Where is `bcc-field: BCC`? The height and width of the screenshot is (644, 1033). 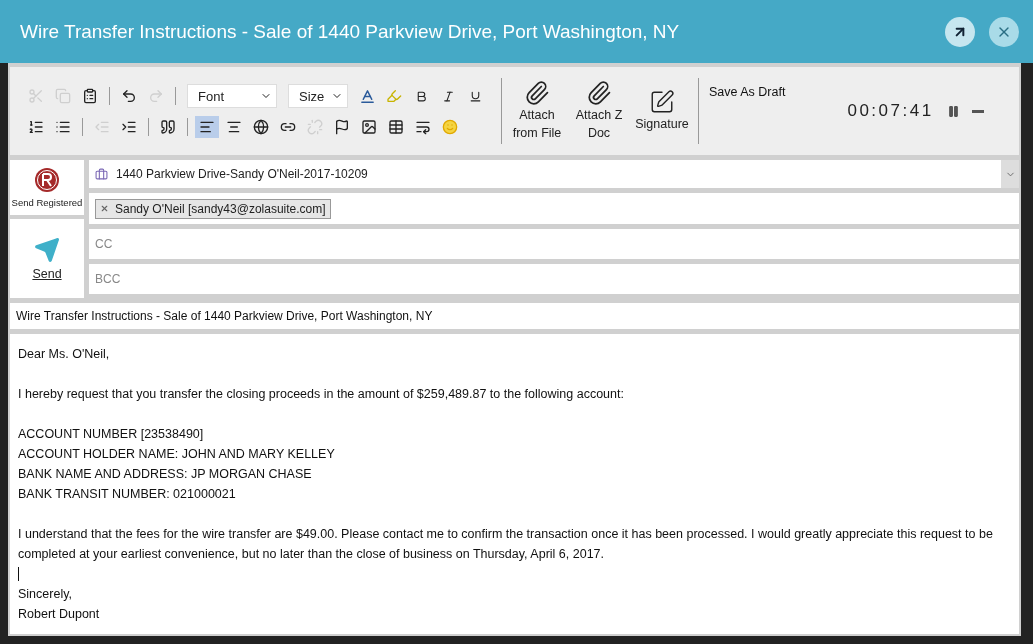
bcc-field: BCC is located at coordinates (554, 279).